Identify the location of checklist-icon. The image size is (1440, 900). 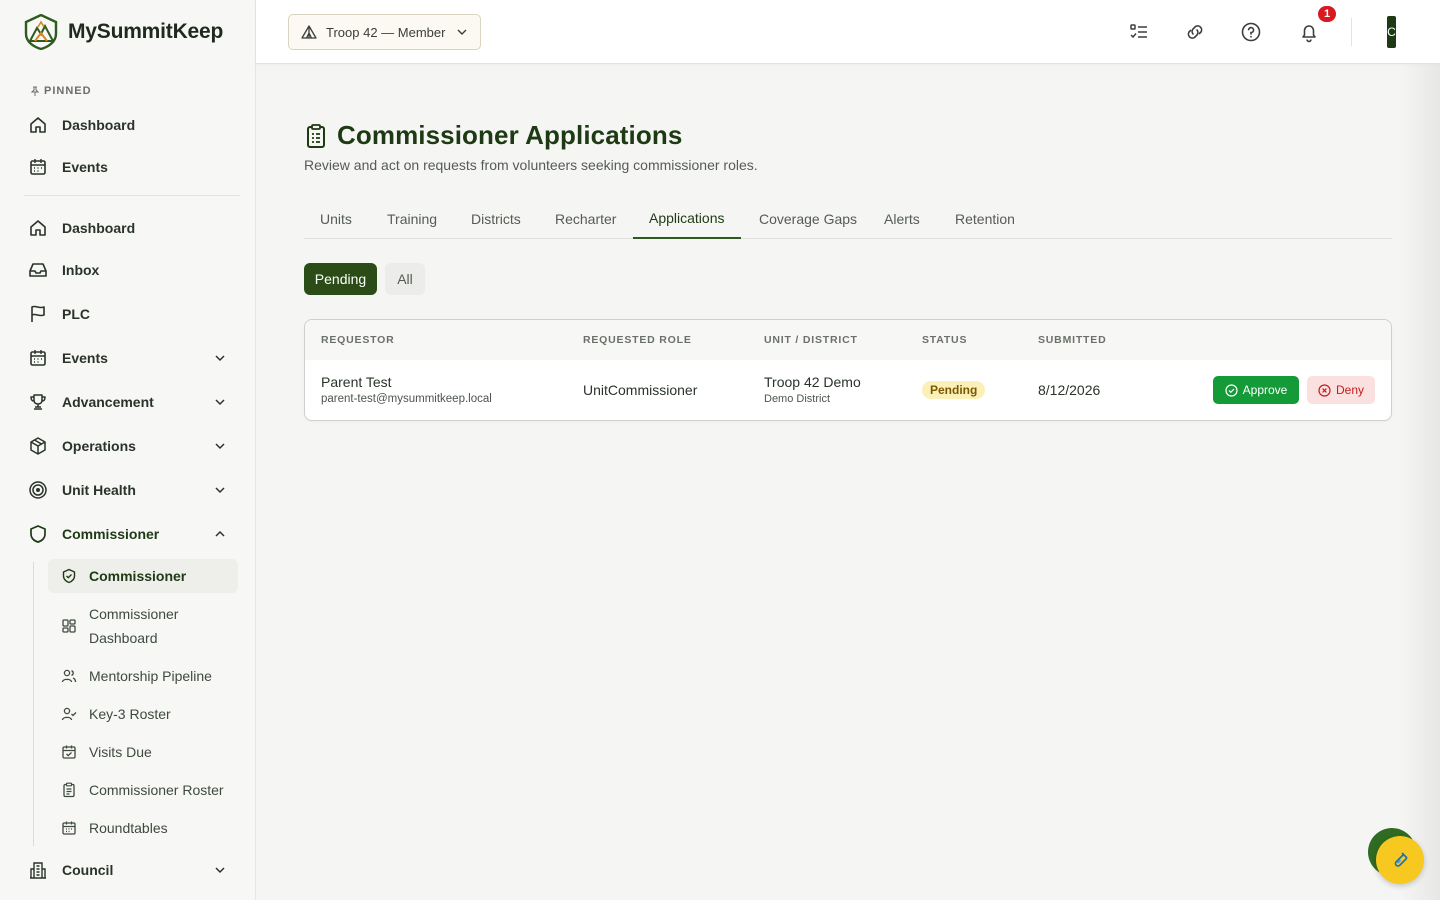
(1138, 31).